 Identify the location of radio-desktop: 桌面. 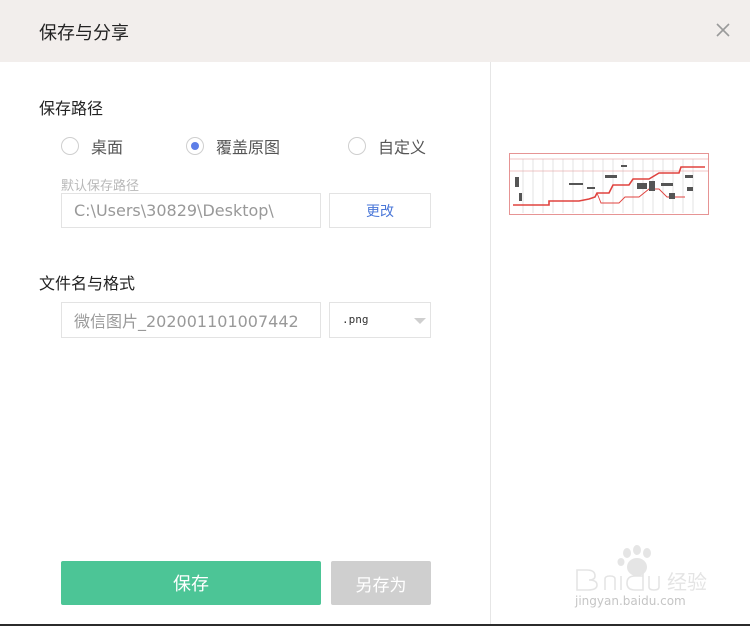
(92, 146).